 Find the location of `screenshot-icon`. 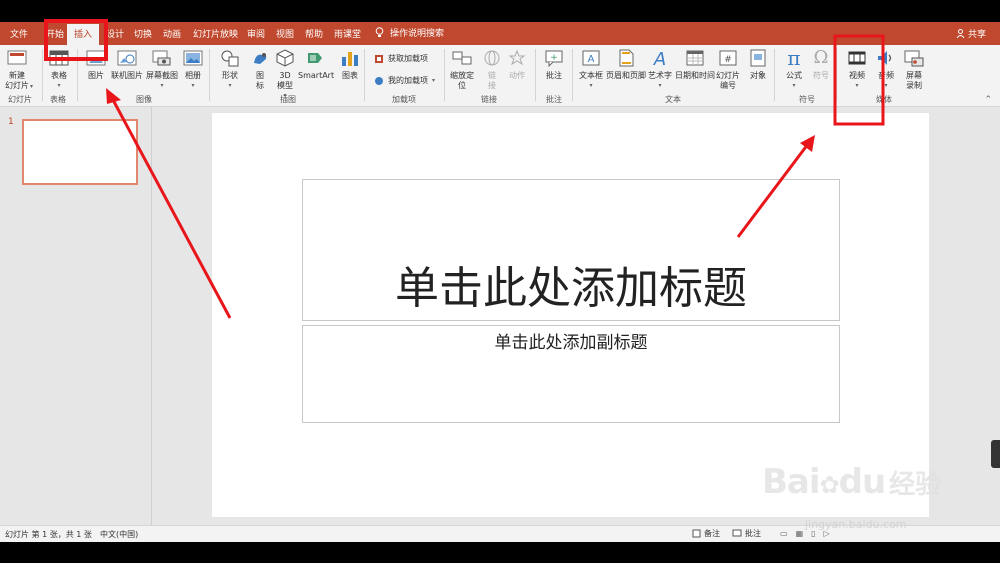

screenshot-icon is located at coordinates (162, 58).